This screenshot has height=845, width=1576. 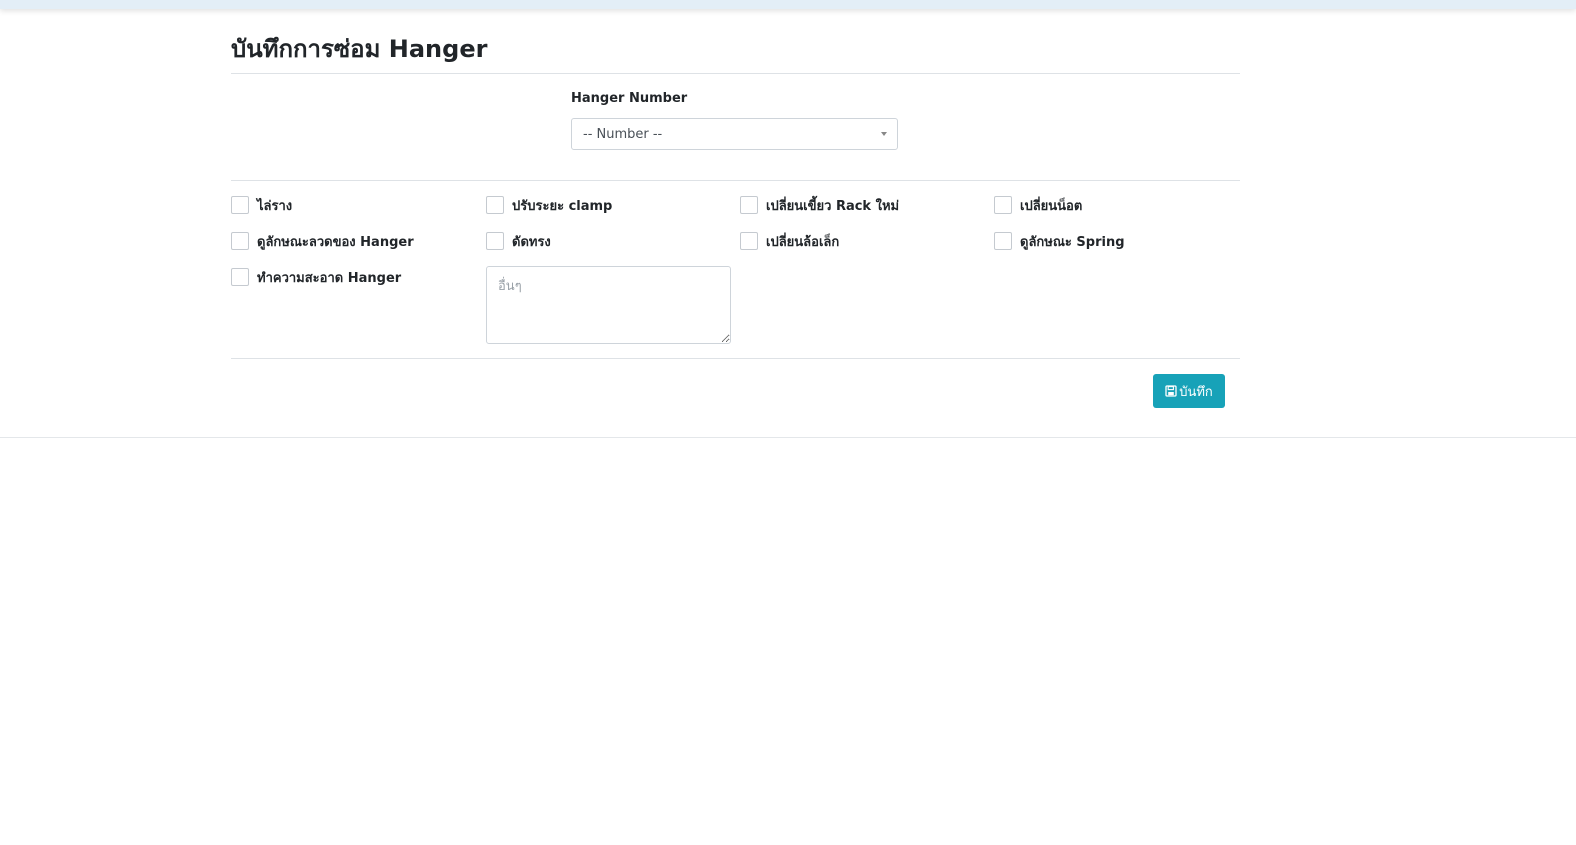 I want to click on checkbox-label: เปลี่ยนน็อต, so click(x=1051, y=206).